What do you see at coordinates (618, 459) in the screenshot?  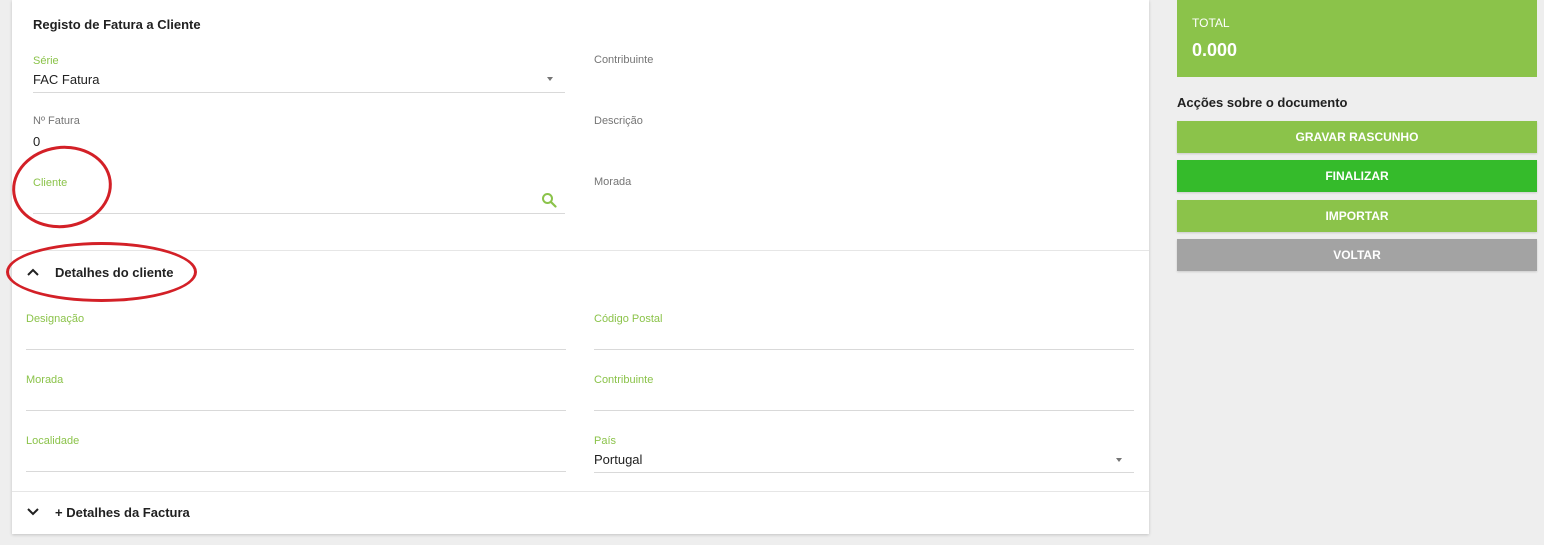 I see `pais-value: Portugal` at bounding box center [618, 459].